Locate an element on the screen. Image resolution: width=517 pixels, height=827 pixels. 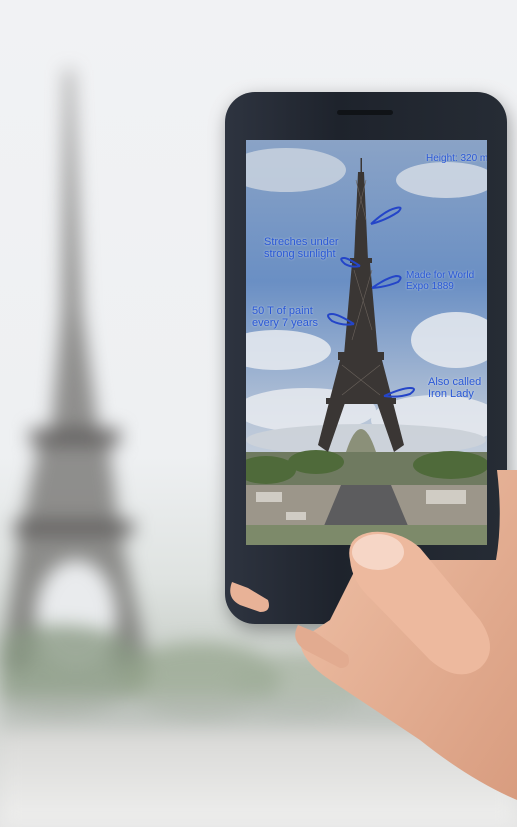
thumbnail is located at coordinates (378, 552).